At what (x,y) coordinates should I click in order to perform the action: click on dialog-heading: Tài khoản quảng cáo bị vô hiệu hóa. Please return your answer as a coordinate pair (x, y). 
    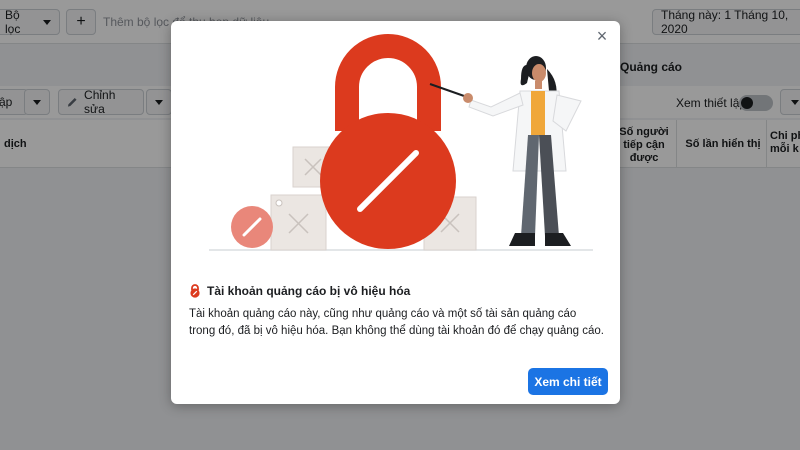
    Looking at the image, I should click on (299, 291).